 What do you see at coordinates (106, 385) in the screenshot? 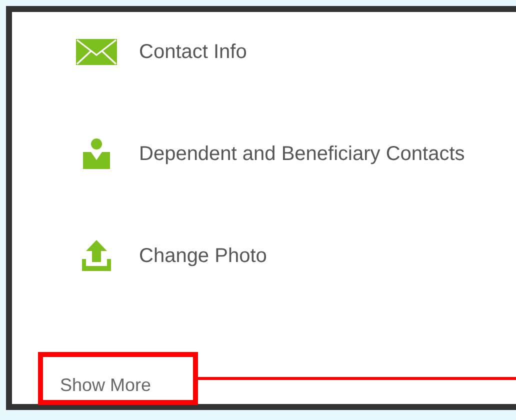
I see `show-more-link: Show More` at bounding box center [106, 385].